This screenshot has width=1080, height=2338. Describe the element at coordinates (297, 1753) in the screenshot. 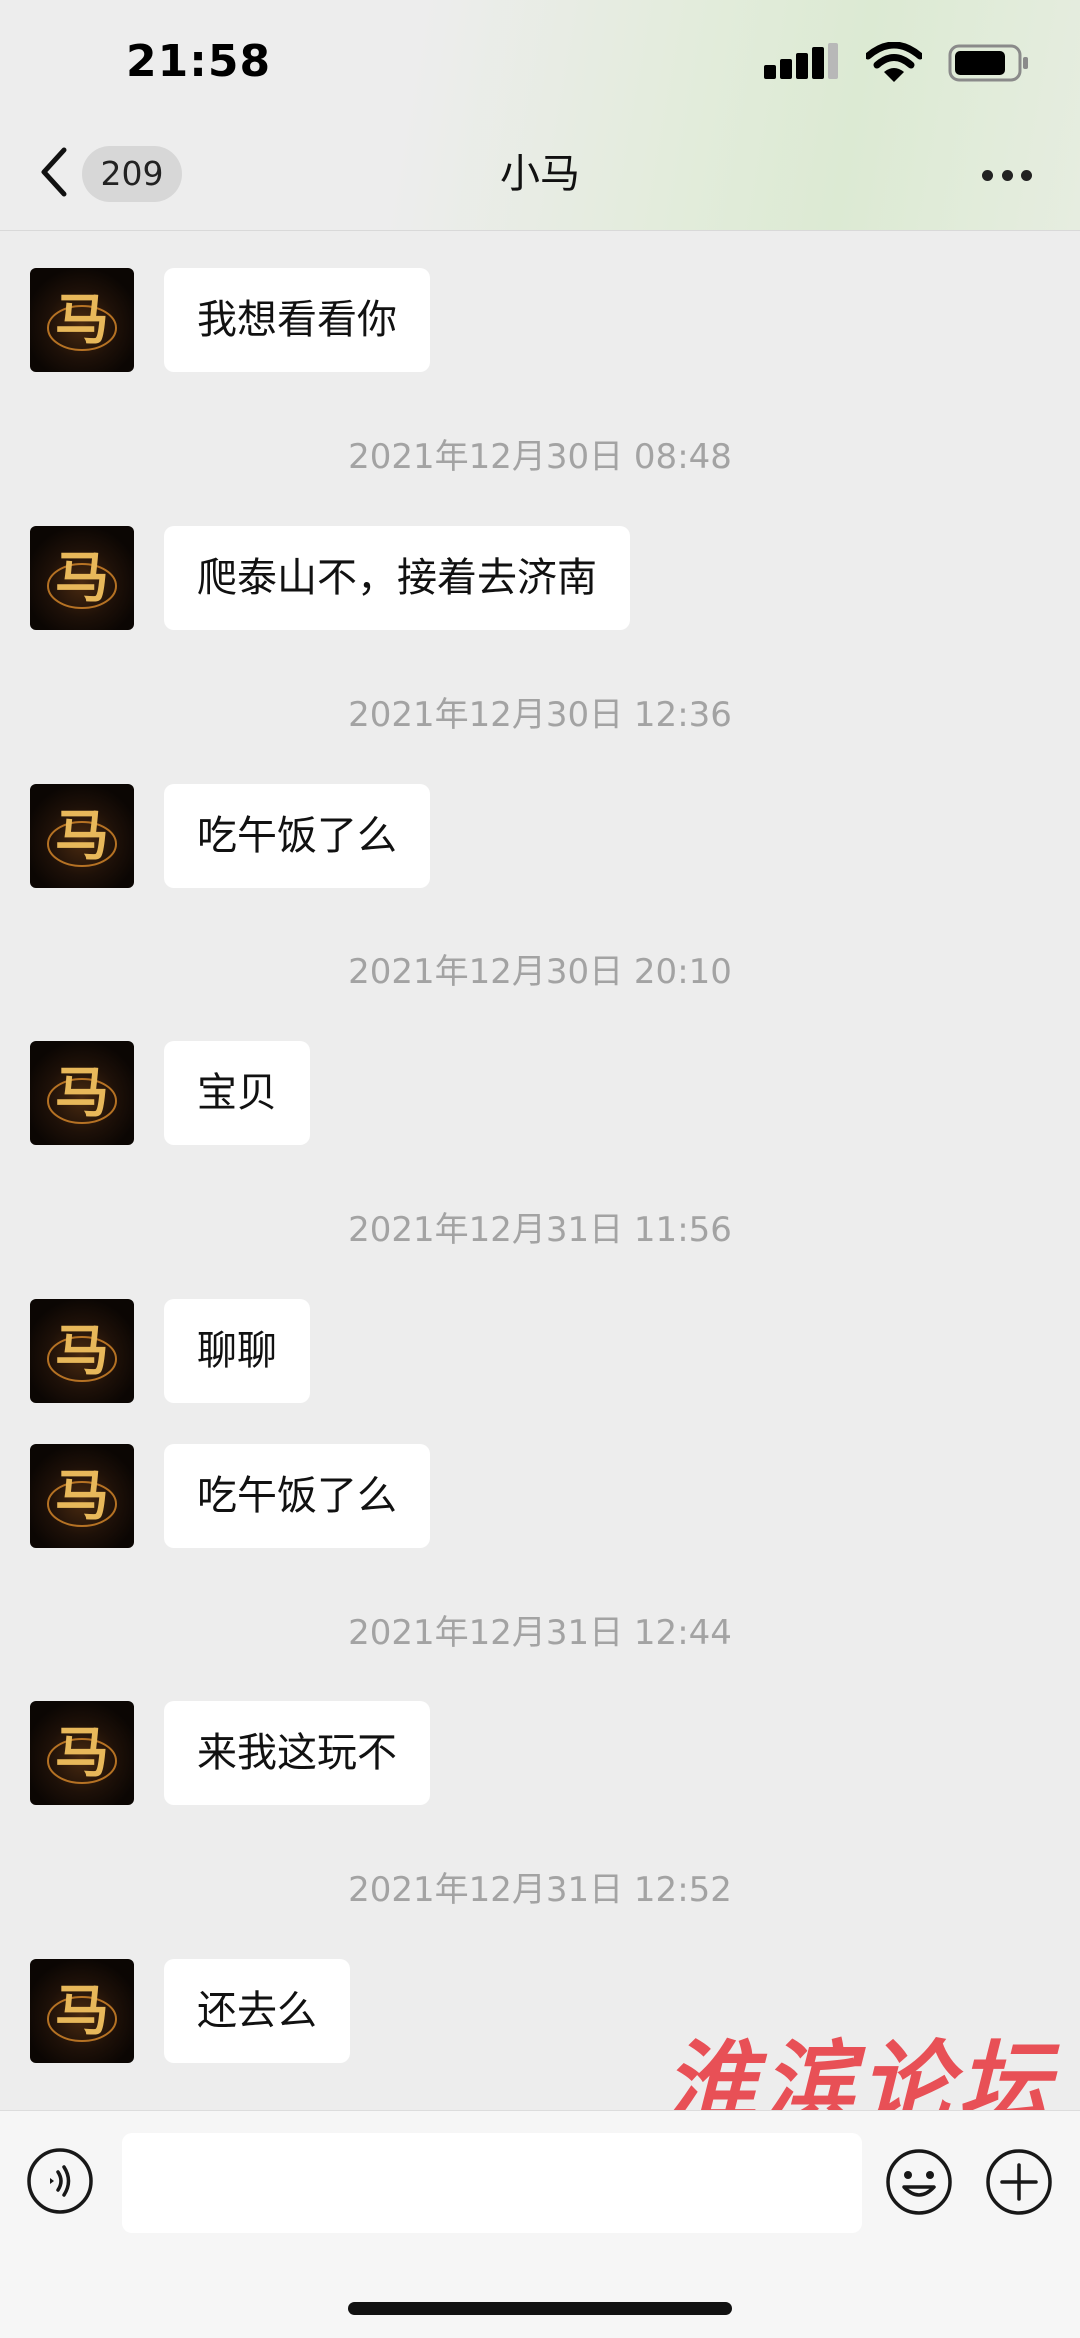

I see `message-bubble: 来我这玩不` at that location.